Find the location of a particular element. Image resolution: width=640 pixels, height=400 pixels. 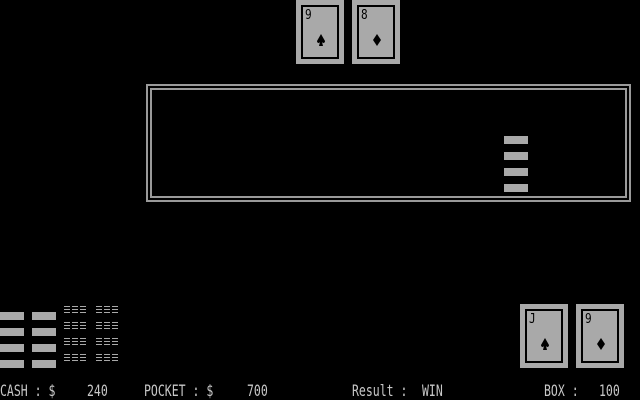

card-face: J is located at coordinates (544, 336).